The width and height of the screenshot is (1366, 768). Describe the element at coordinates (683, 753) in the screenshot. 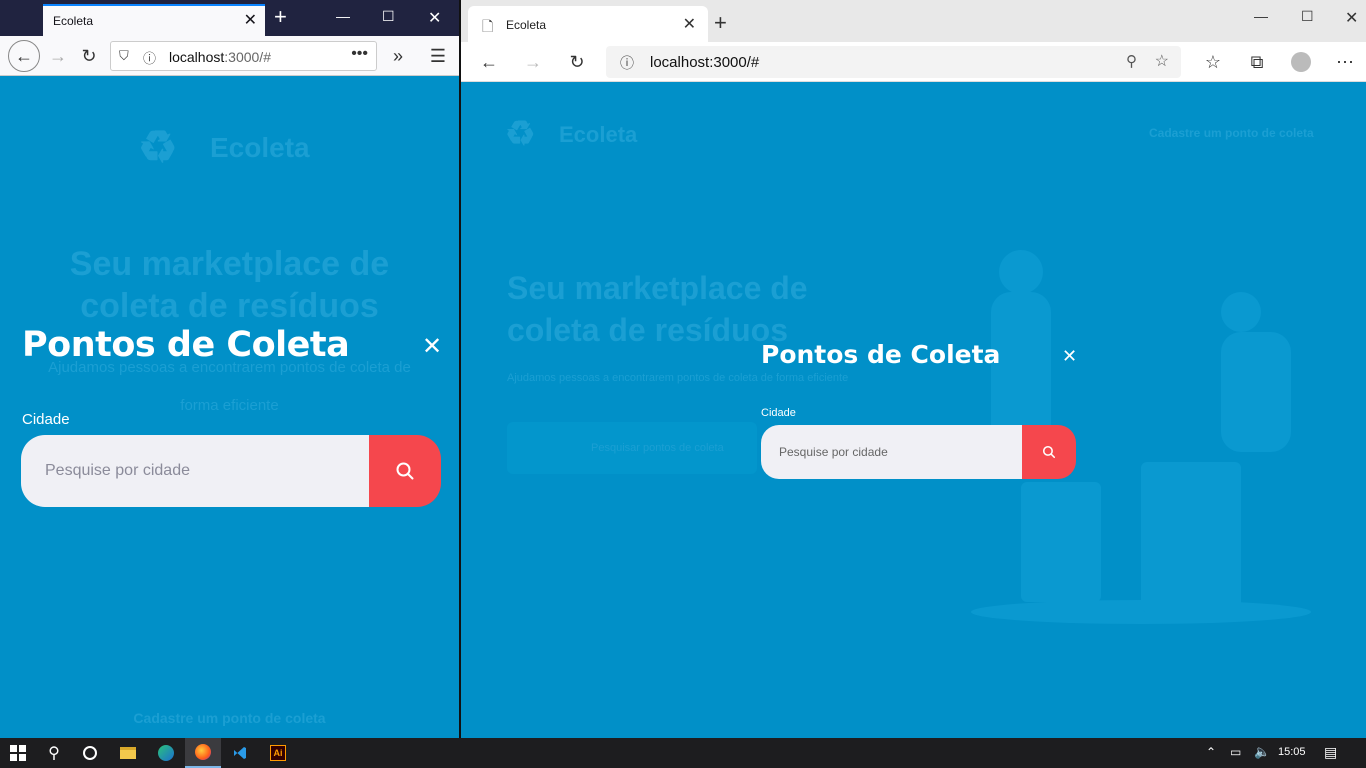

I see `windows-taskbar: ⚲ Ai ⌃ ▭ 🔈 15:05 ▤` at that location.